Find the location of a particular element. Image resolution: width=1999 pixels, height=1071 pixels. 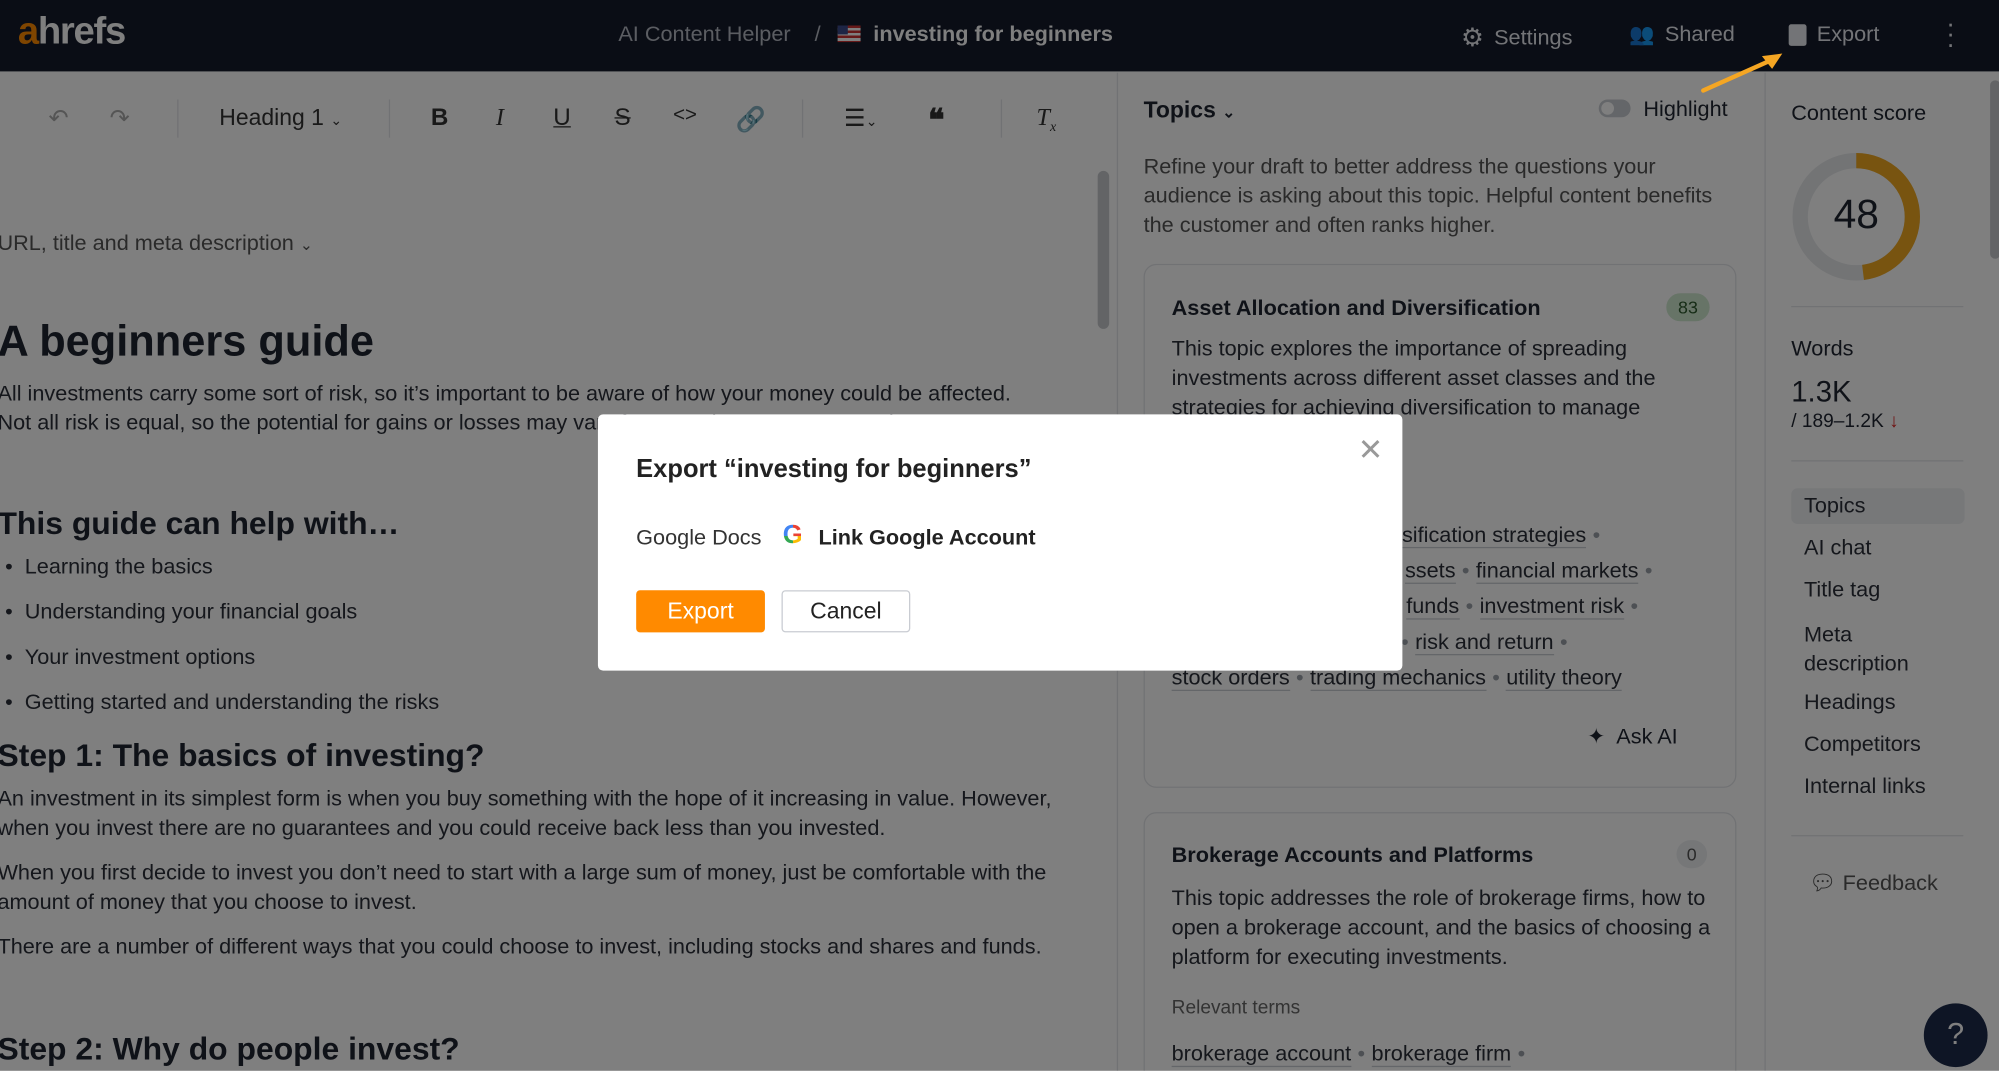

link-google-account: Link Google Account is located at coordinates (926, 537).